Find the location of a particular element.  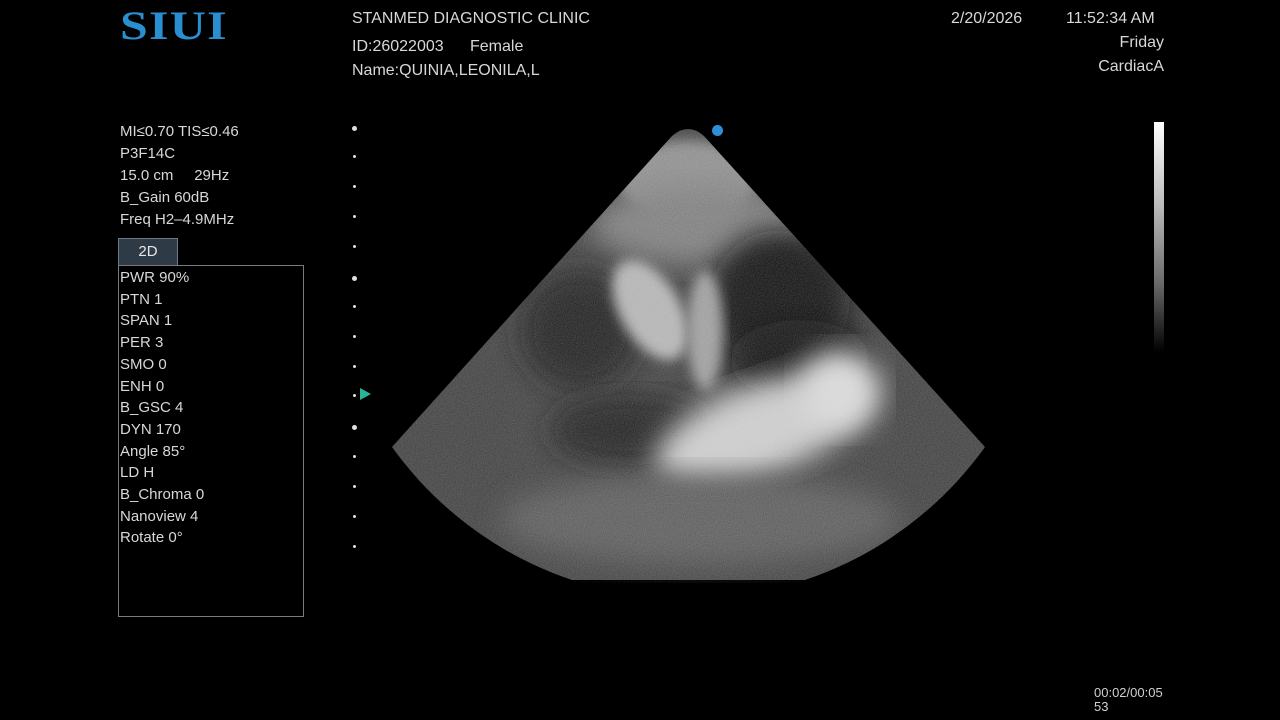

grayscale-bar is located at coordinates (1159, 237).